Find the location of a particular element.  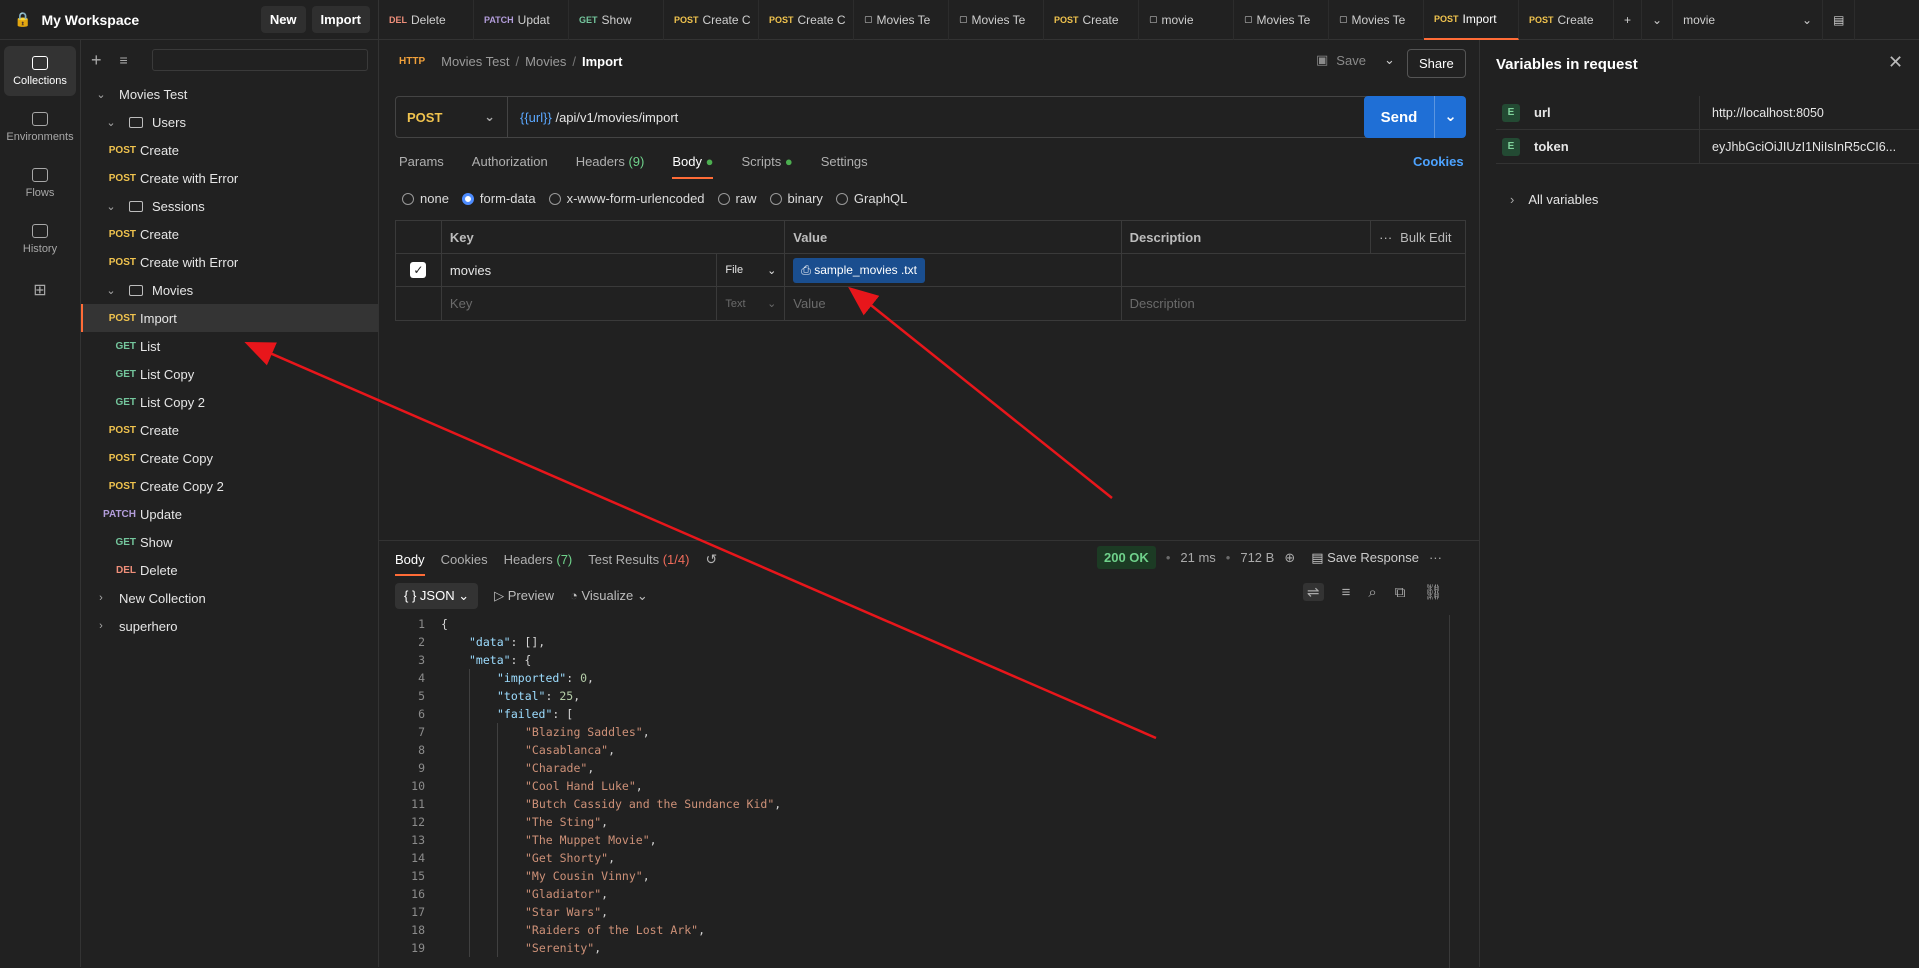

new-button: New is located at coordinates (283, 19).